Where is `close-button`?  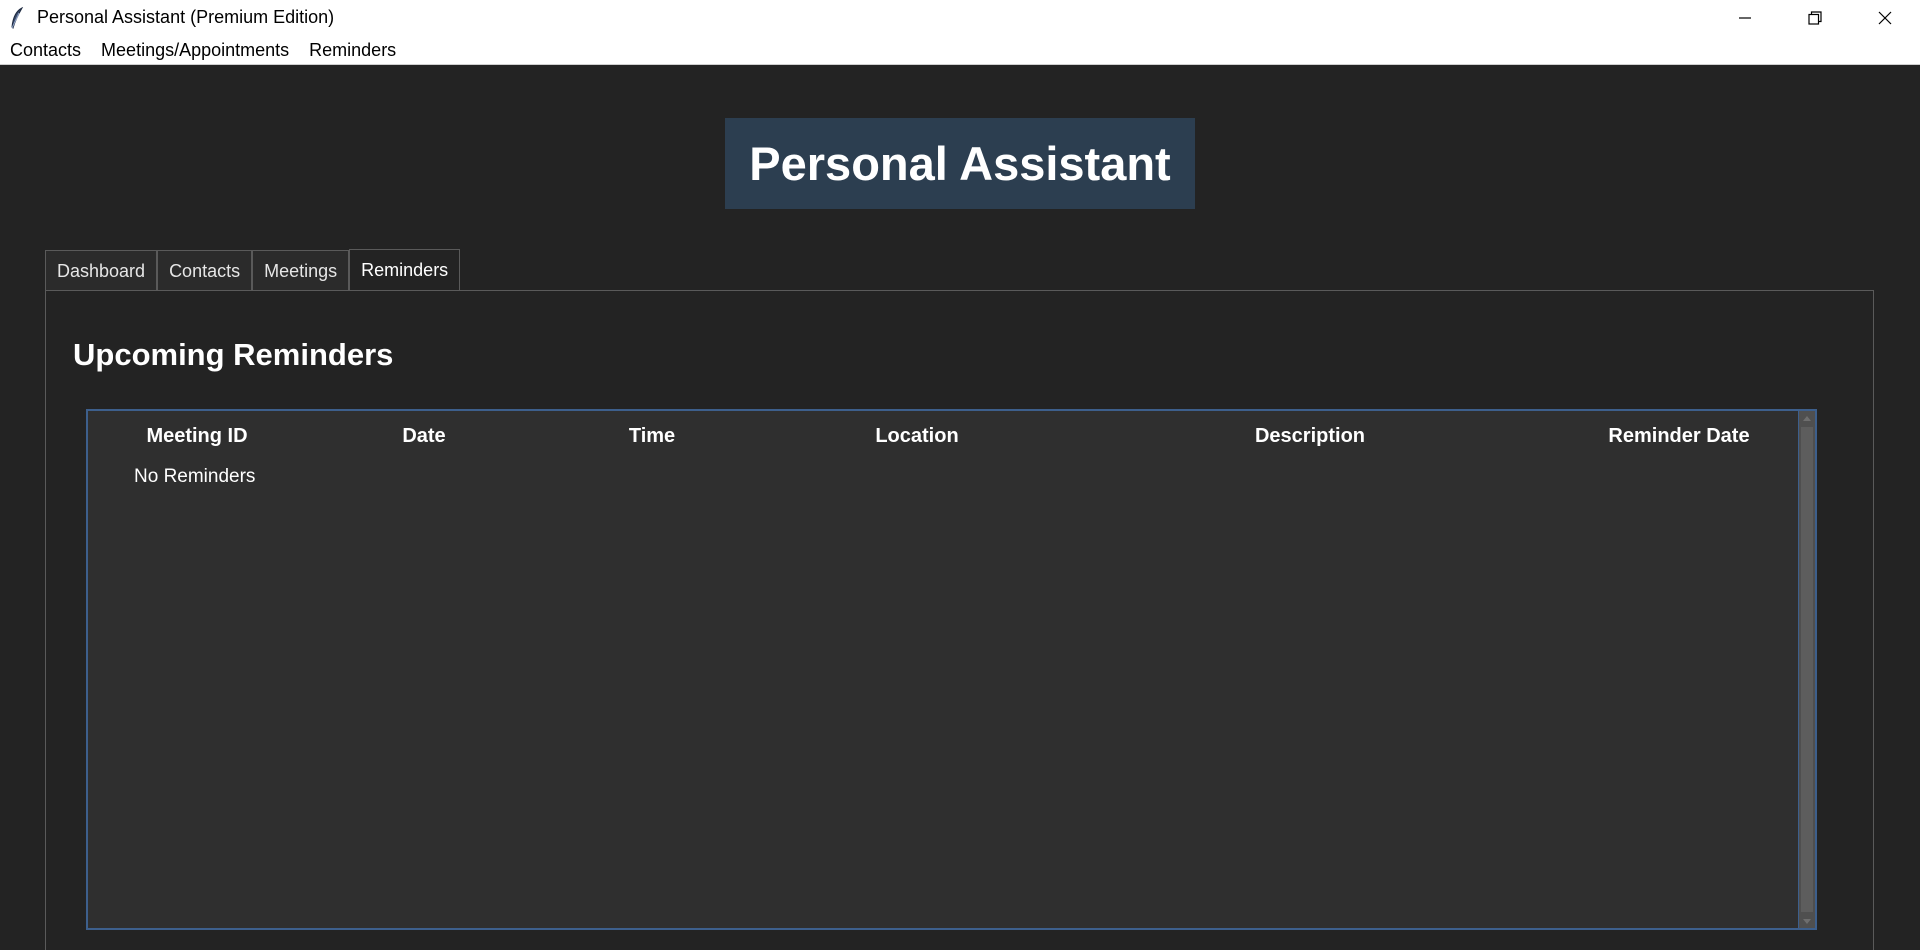 close-button is located at coordinates (1885, 17).